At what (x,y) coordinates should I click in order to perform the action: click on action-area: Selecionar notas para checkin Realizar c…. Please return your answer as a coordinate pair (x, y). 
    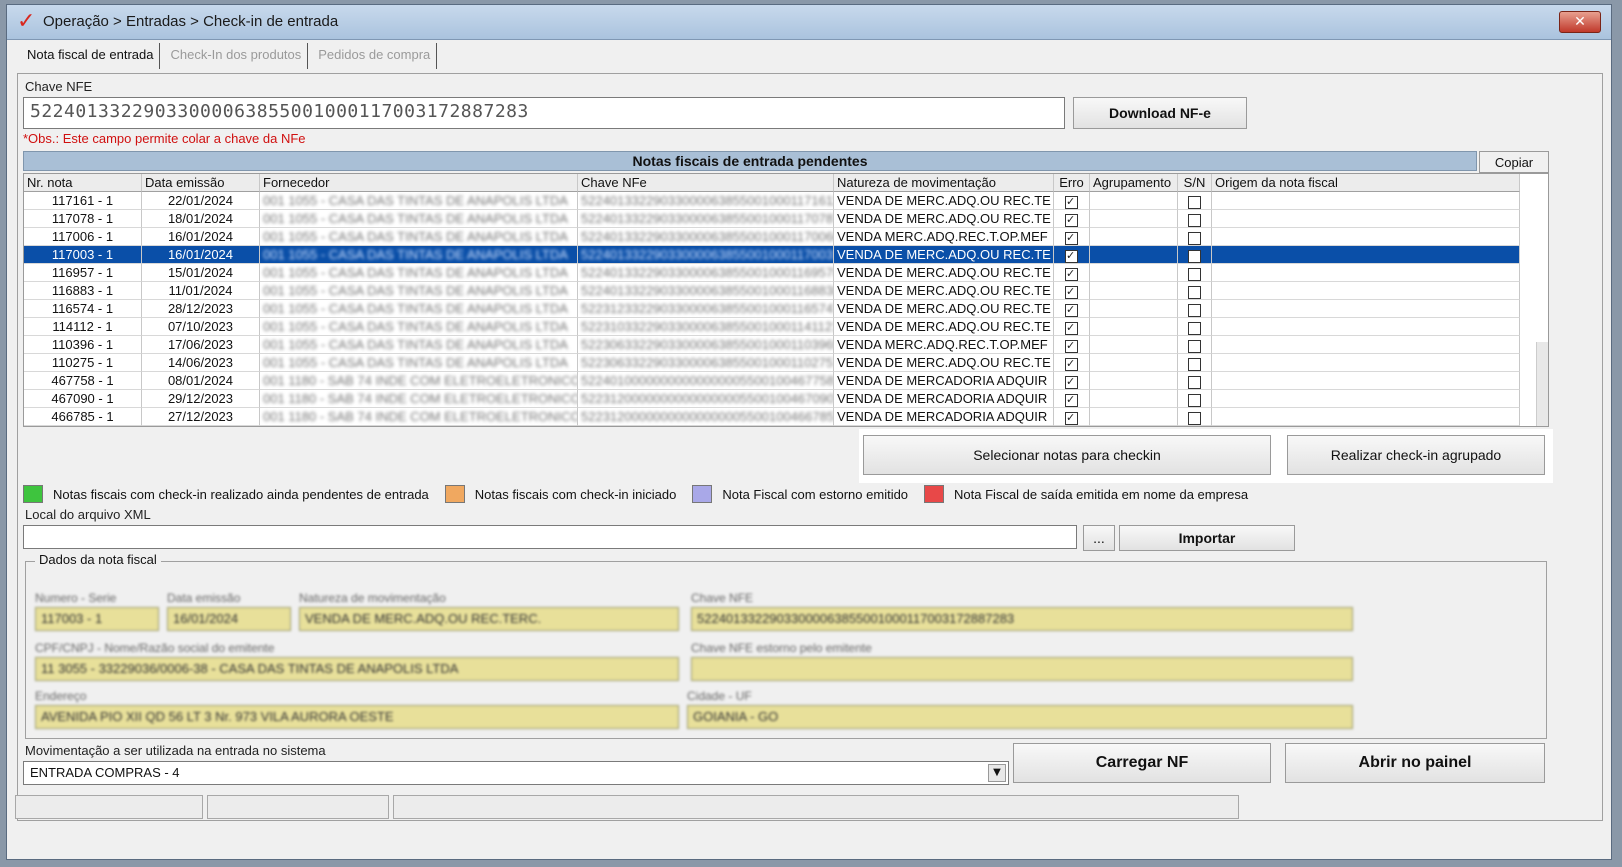
    Looking at the image, I should click on (1206, 456).